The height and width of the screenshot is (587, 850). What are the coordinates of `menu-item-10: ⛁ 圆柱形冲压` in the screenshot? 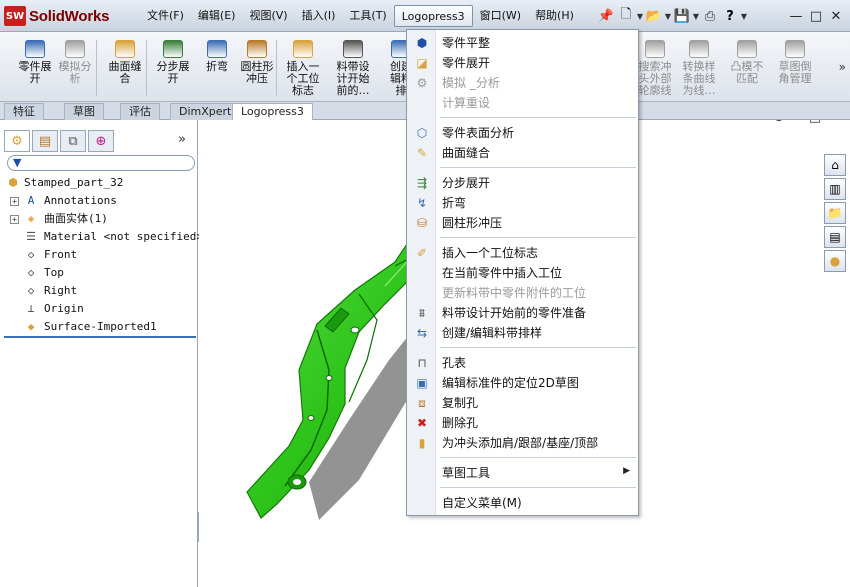 It's located at (522, 223).